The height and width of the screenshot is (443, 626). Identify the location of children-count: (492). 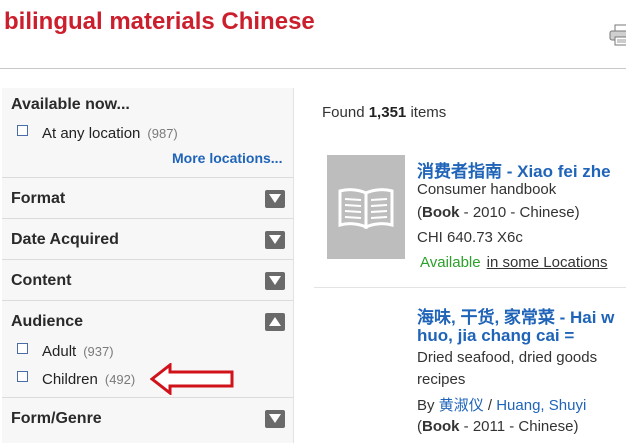
(120, 379).